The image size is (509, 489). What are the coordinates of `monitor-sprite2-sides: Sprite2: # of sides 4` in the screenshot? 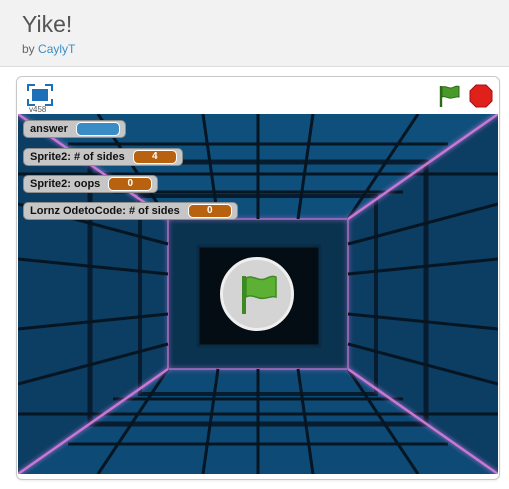 It's located at (103, 157).